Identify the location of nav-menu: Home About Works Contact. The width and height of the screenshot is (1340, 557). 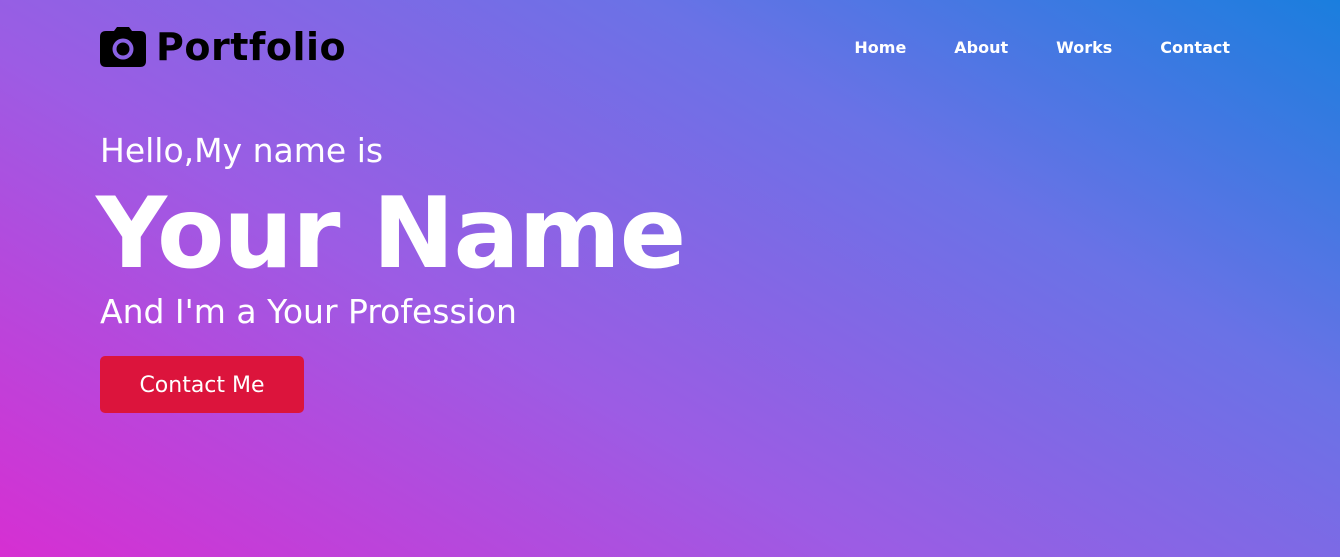
(1030, 47).